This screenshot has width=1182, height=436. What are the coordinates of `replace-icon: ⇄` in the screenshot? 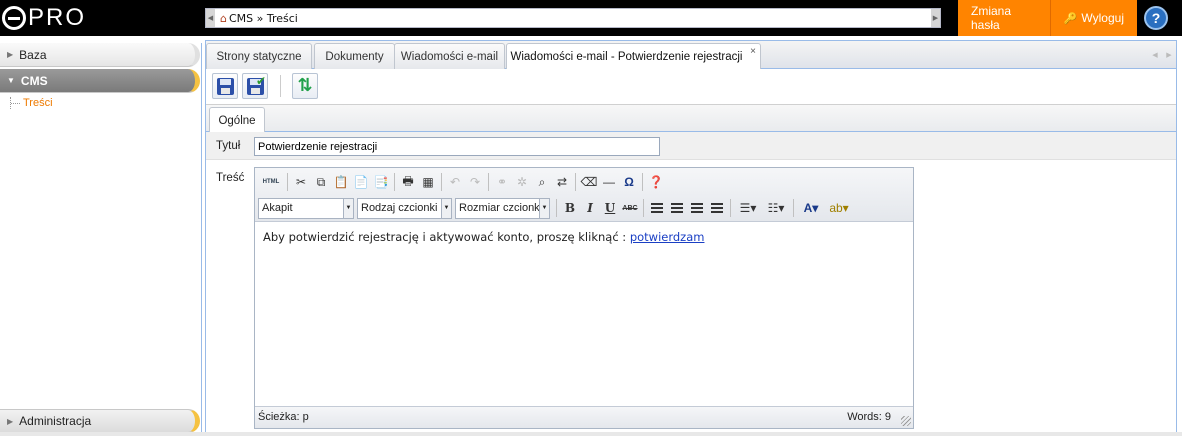 It's located at (562, 182).